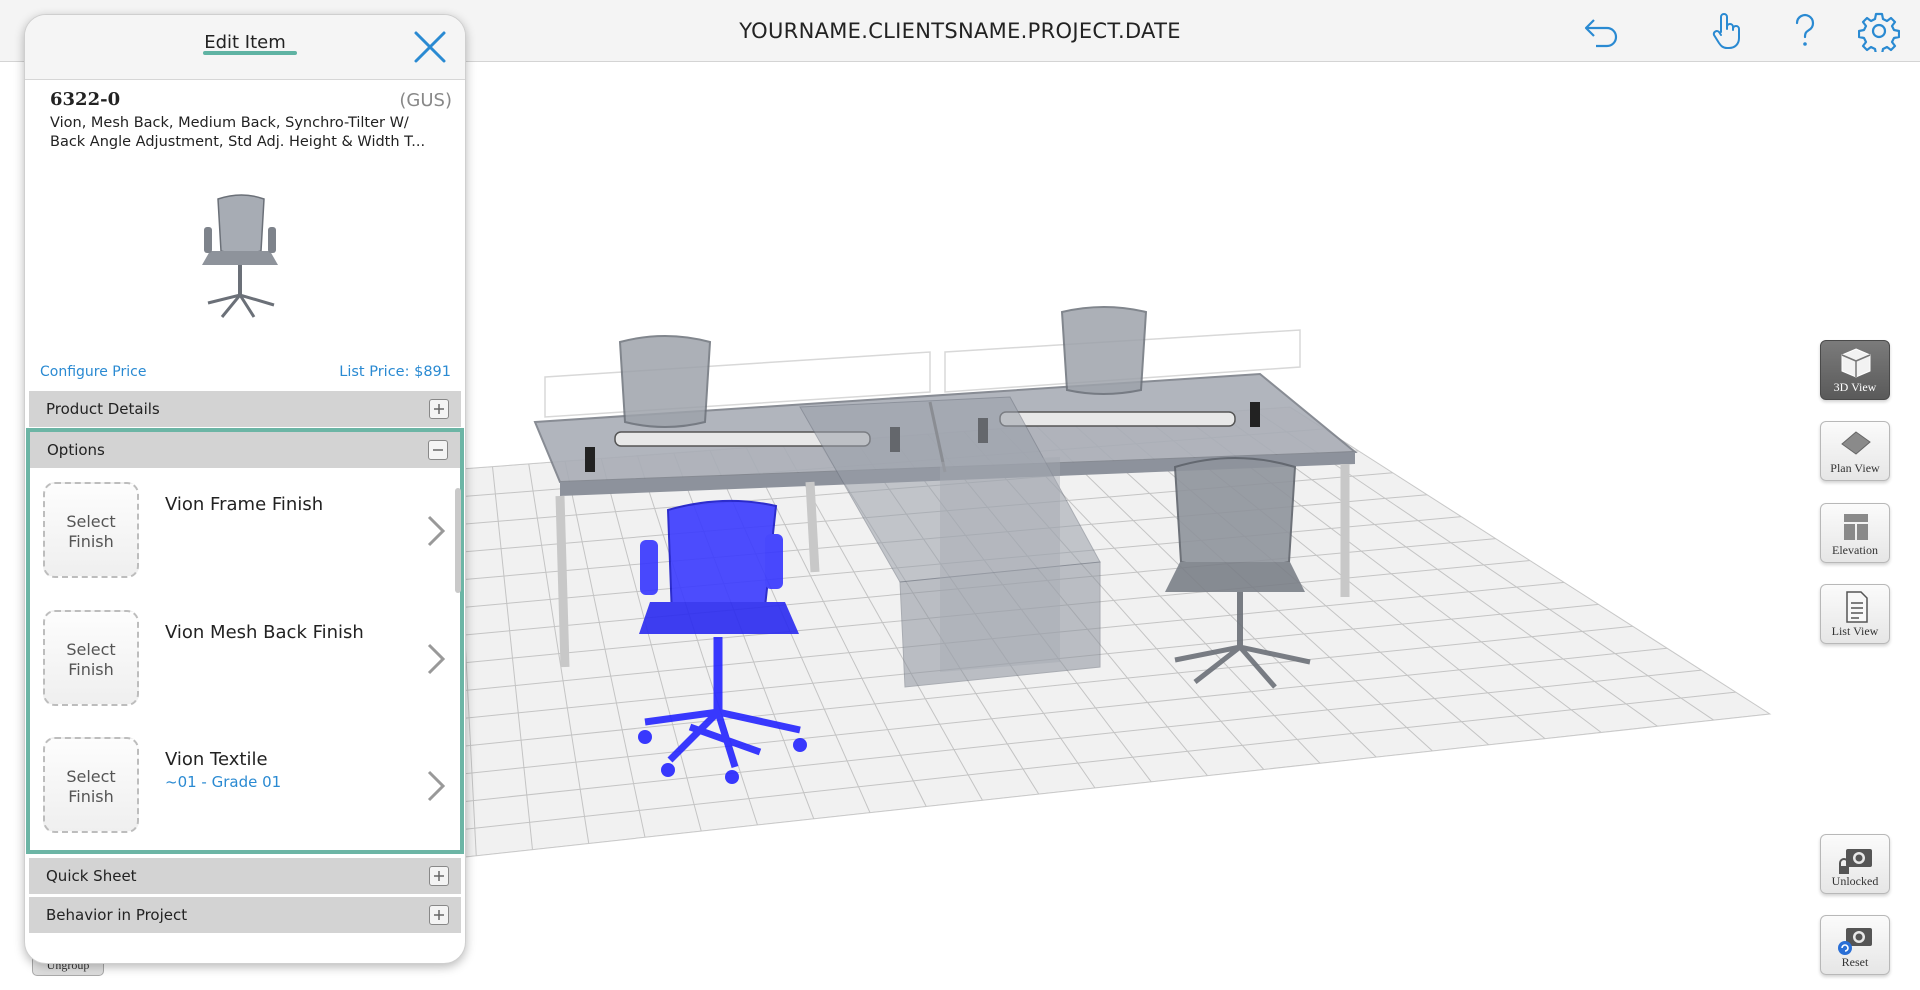 This screenshot has height=990, width=1920. Describe the element at coordinates (395, 372) in the screenshot. I see `list-price: List Price: $891` at that location.